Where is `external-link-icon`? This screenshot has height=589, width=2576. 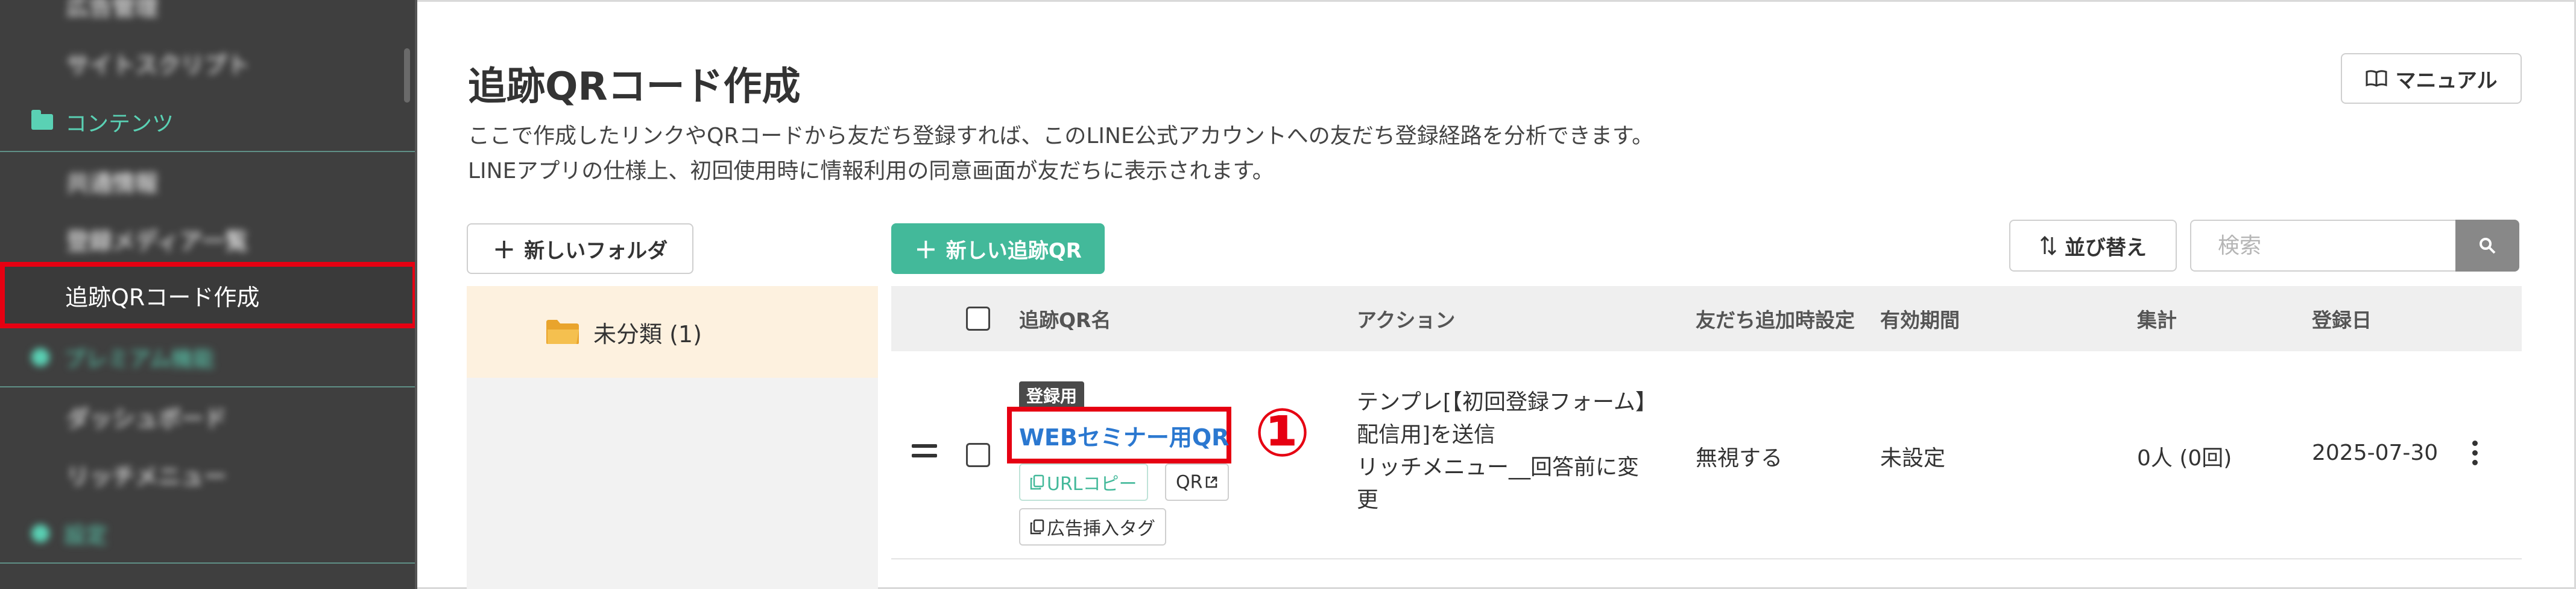 external-link-icon is located at coordinates (1211, 482).